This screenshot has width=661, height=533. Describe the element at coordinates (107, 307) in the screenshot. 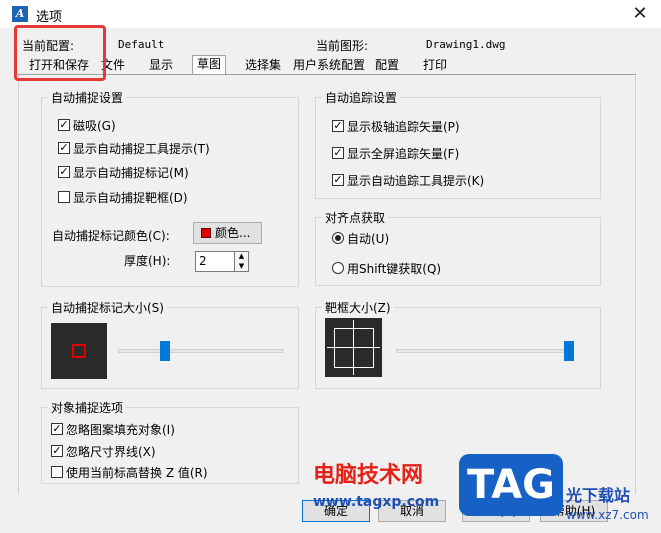

I see `marker-size-title: 自动捕捉标记大小(S)` at that location.